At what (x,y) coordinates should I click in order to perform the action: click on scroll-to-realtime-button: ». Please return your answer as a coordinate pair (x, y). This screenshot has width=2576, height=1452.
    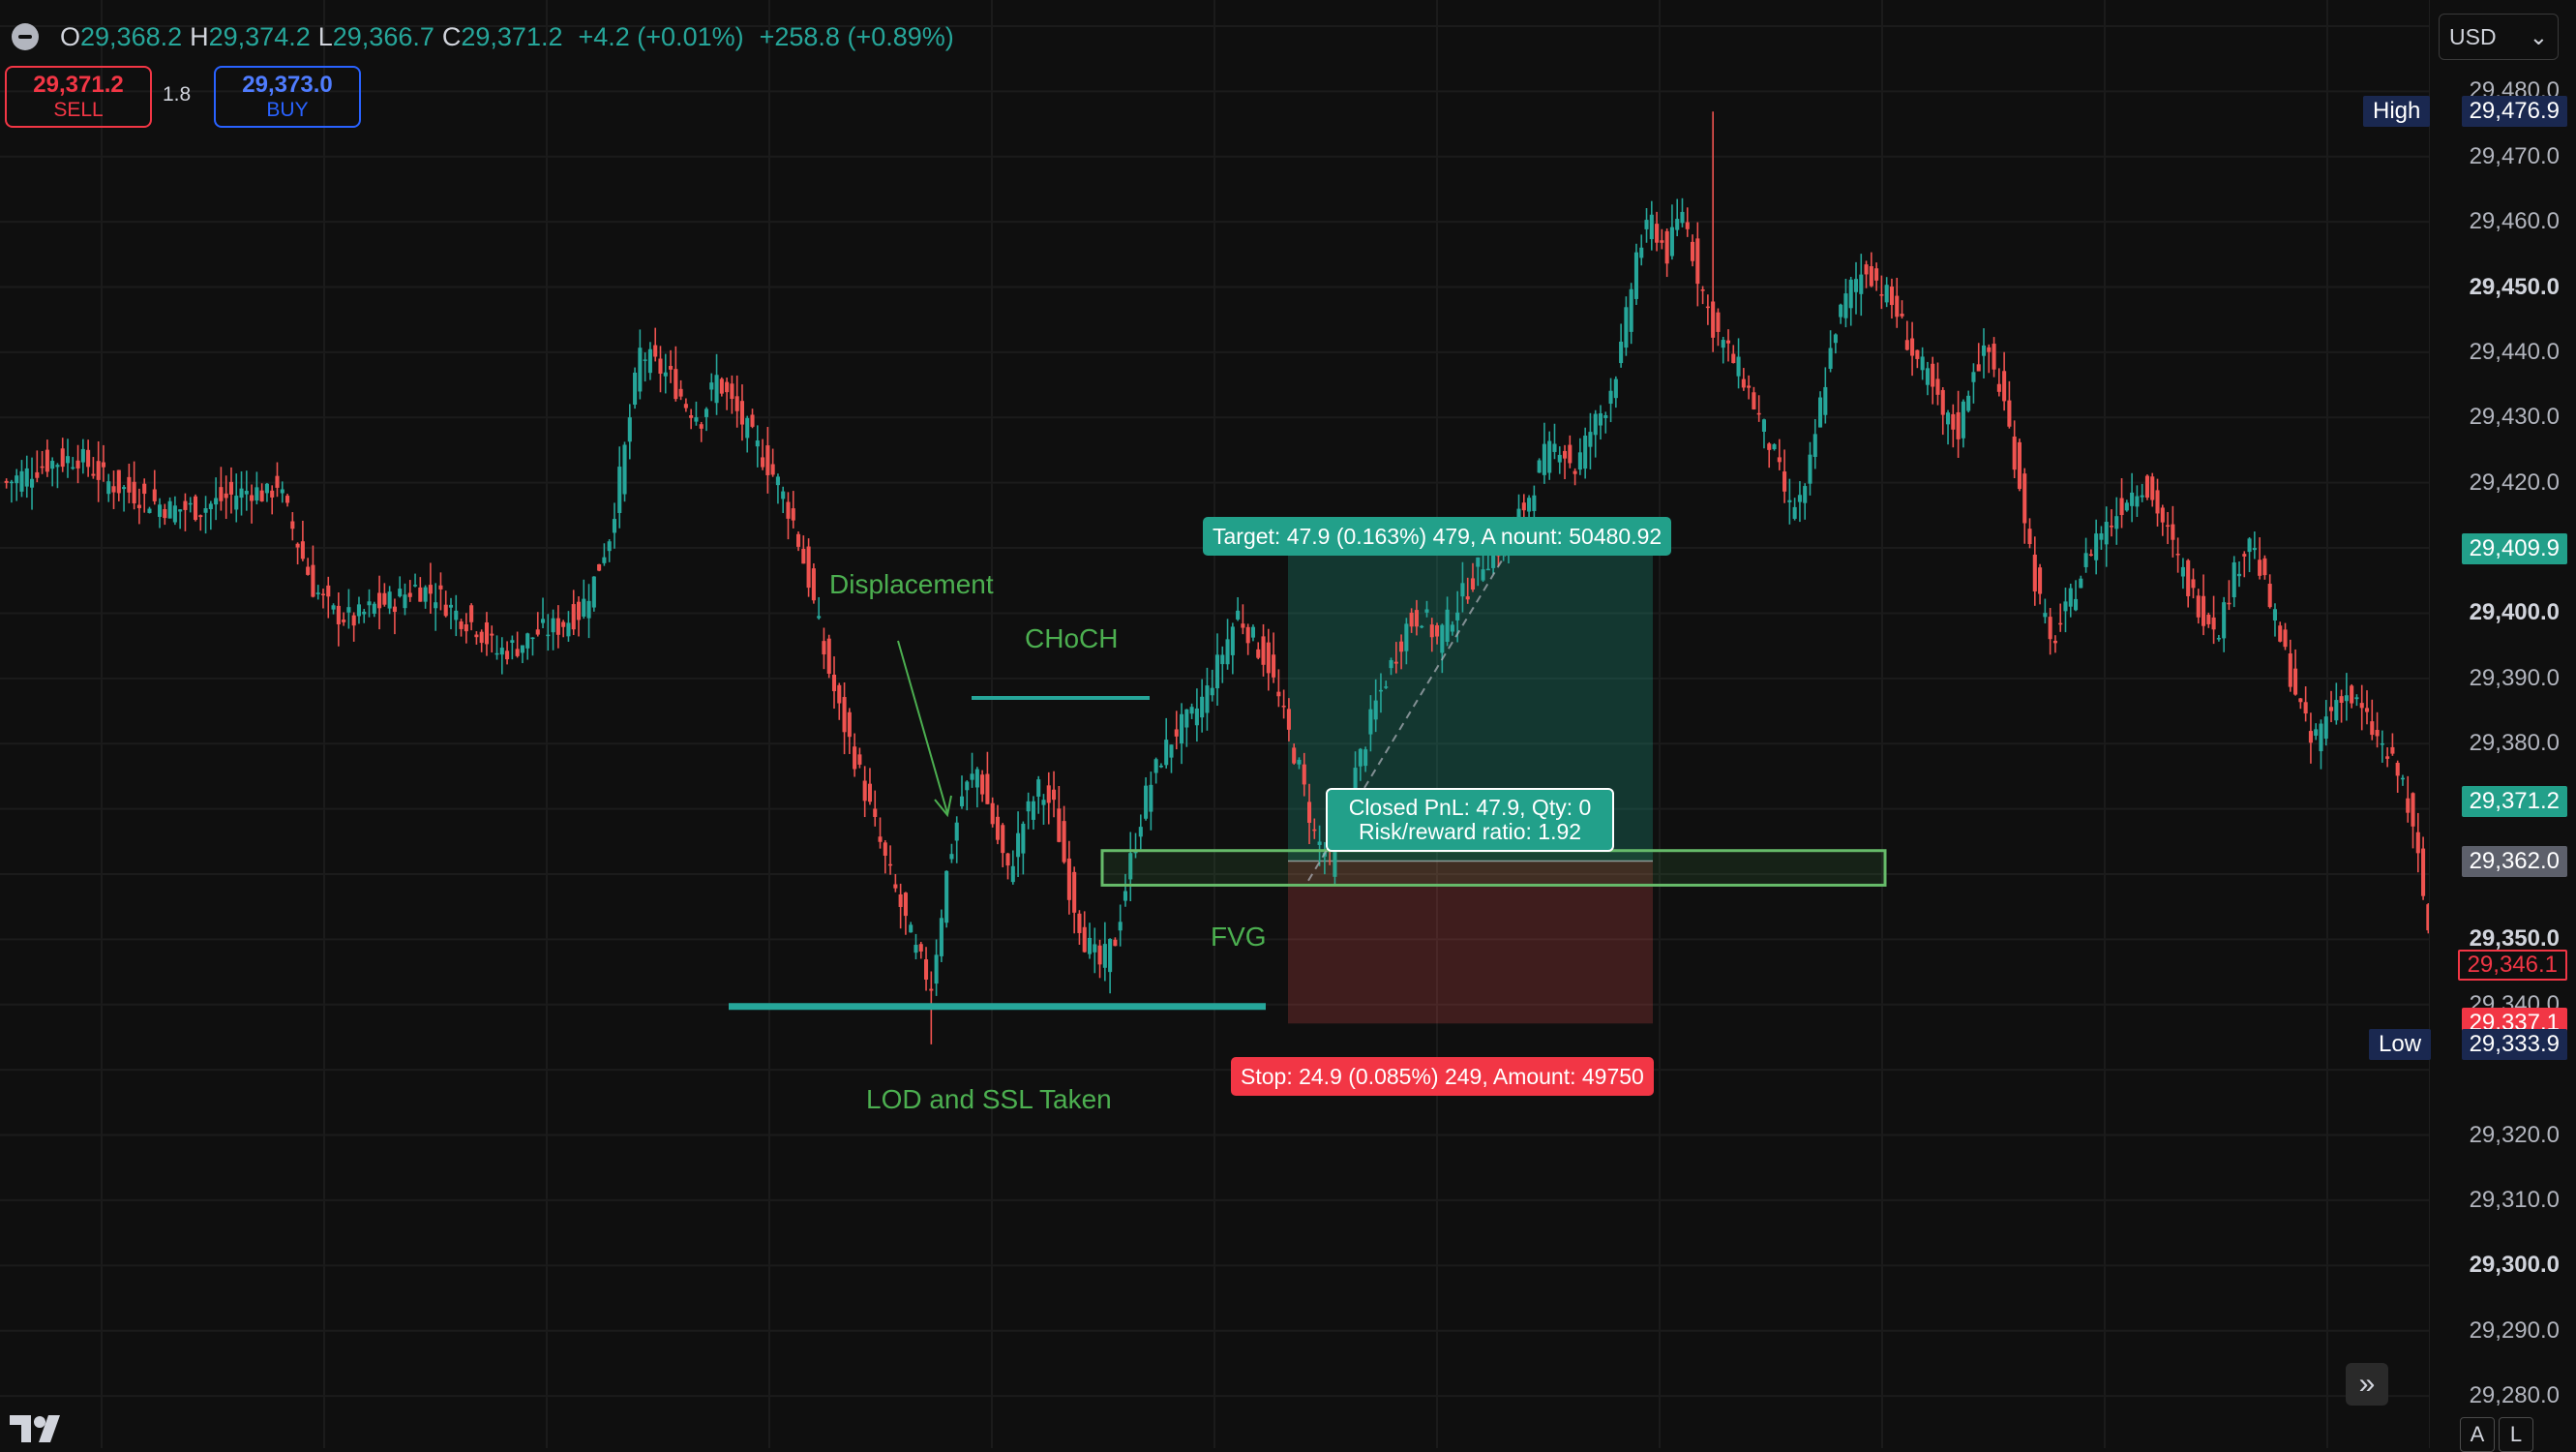
    Looking at the image, I should click on (2367, 1384).